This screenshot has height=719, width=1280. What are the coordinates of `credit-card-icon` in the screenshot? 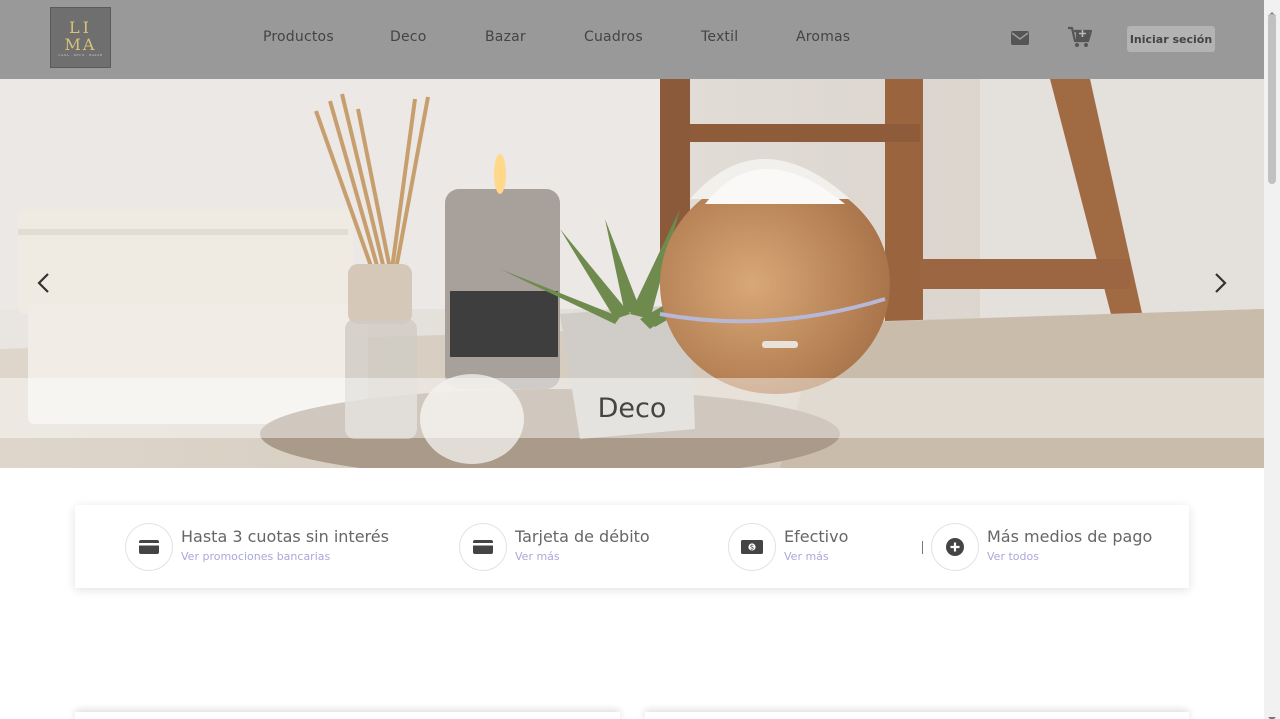 It's located at (149, 547).